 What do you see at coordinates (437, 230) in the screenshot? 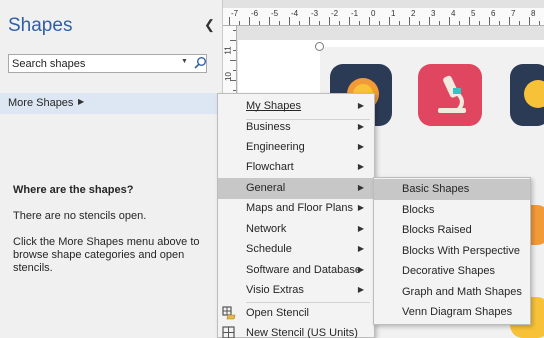
I see `submenu-item-label: Blocks Raised` at bounding box center [437, 230].